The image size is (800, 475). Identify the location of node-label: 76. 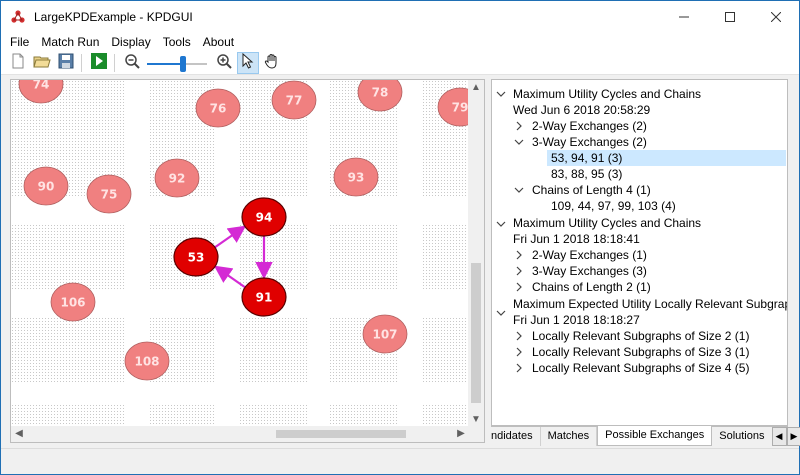
(218, 109).